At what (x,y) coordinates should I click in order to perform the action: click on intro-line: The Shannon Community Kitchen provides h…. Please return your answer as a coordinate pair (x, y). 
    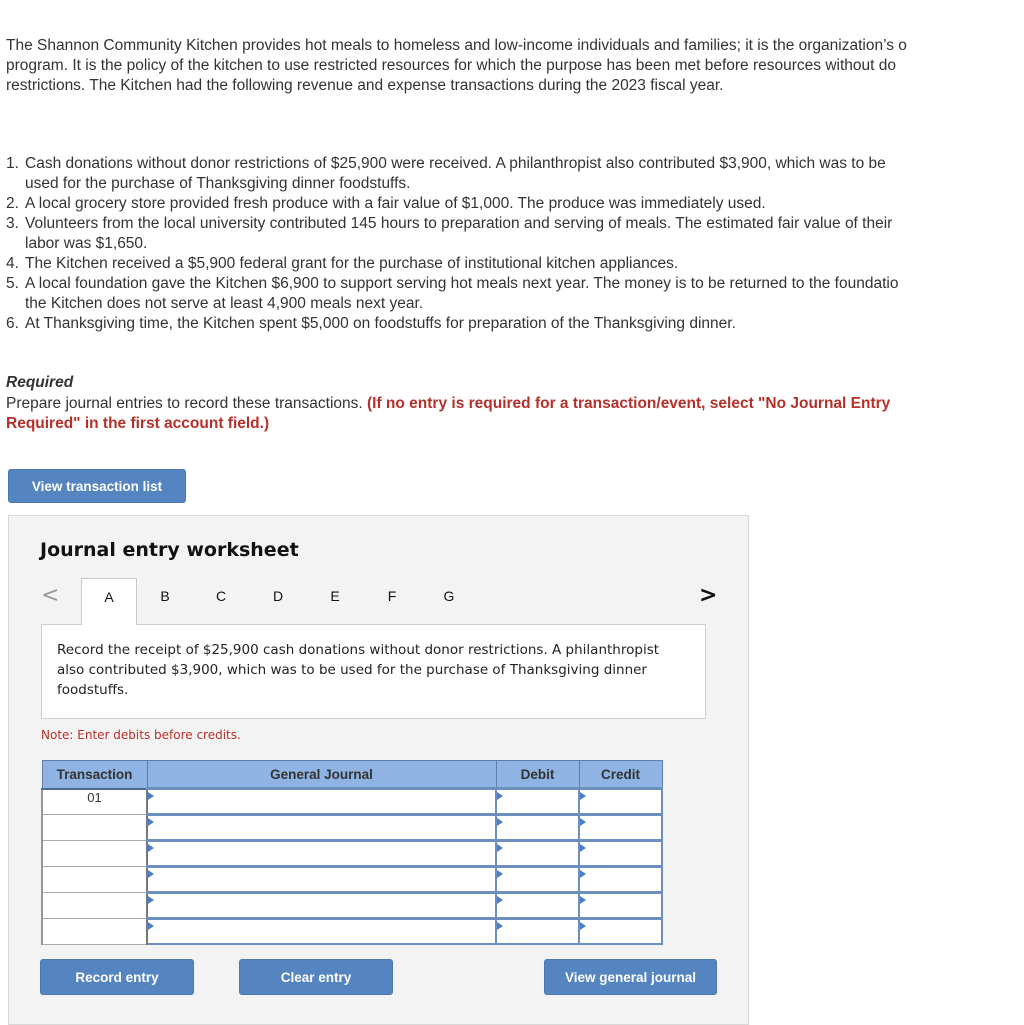
    Looking at the image, I should click on (456, 45).